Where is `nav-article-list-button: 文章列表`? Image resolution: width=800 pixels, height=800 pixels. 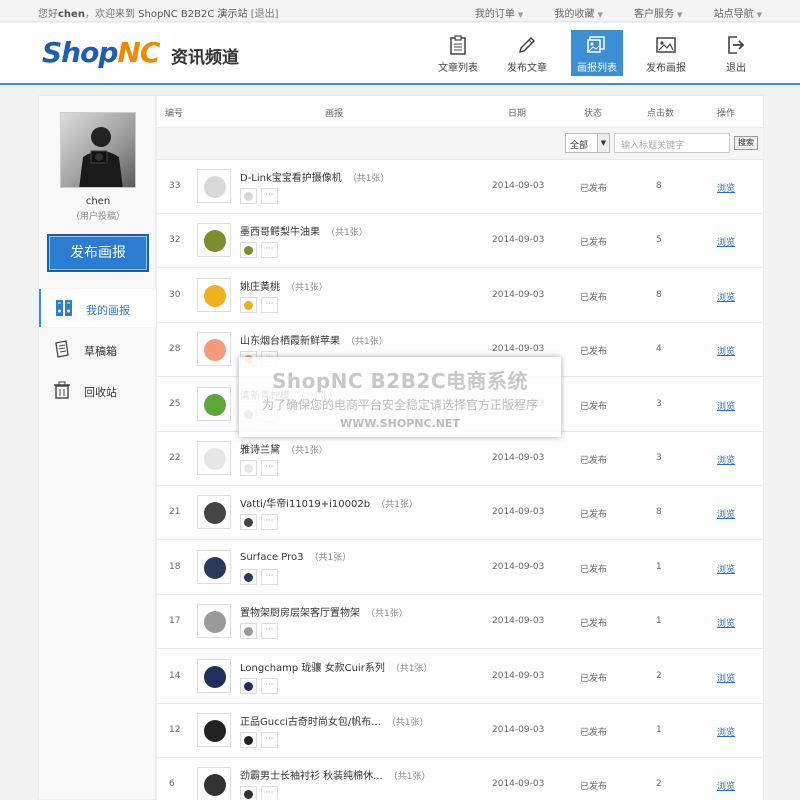
nav-article-list-button: 文章列表 is located at coordinates (458, 53).